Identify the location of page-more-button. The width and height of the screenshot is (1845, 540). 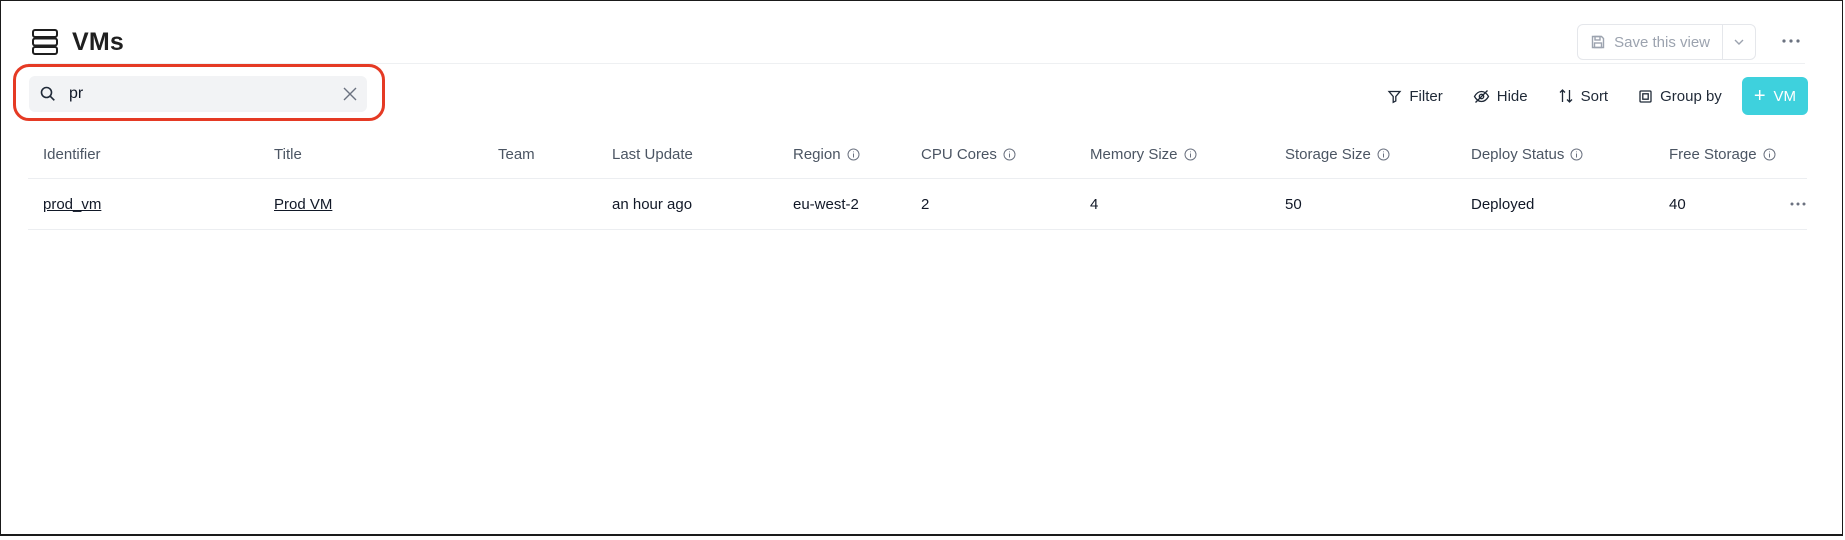
(1791, 41).